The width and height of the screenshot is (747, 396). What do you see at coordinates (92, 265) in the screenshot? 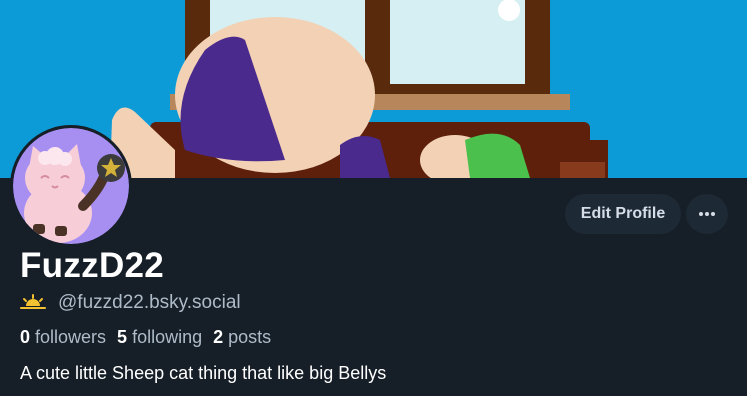
I see `display-name: FuzzD22` at bounding box center [92, 265].